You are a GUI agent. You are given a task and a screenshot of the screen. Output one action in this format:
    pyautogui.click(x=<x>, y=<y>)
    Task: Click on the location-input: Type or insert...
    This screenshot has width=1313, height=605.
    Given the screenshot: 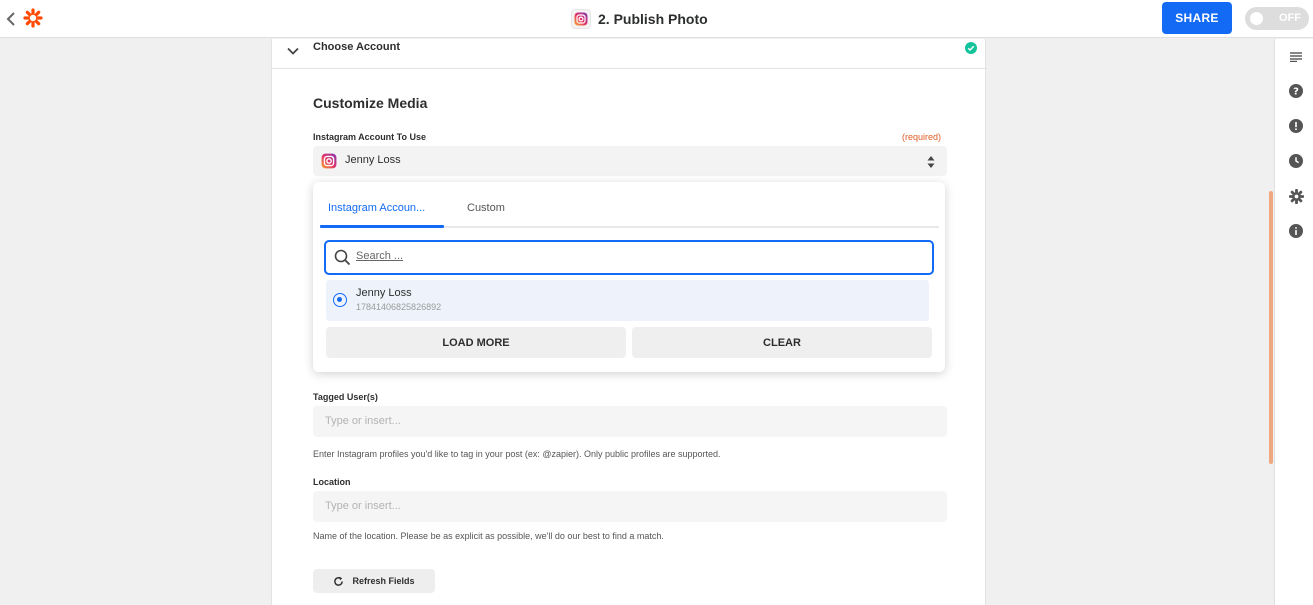 What is the action you would take?
    pyautogui.click(x=630, y=506)
    